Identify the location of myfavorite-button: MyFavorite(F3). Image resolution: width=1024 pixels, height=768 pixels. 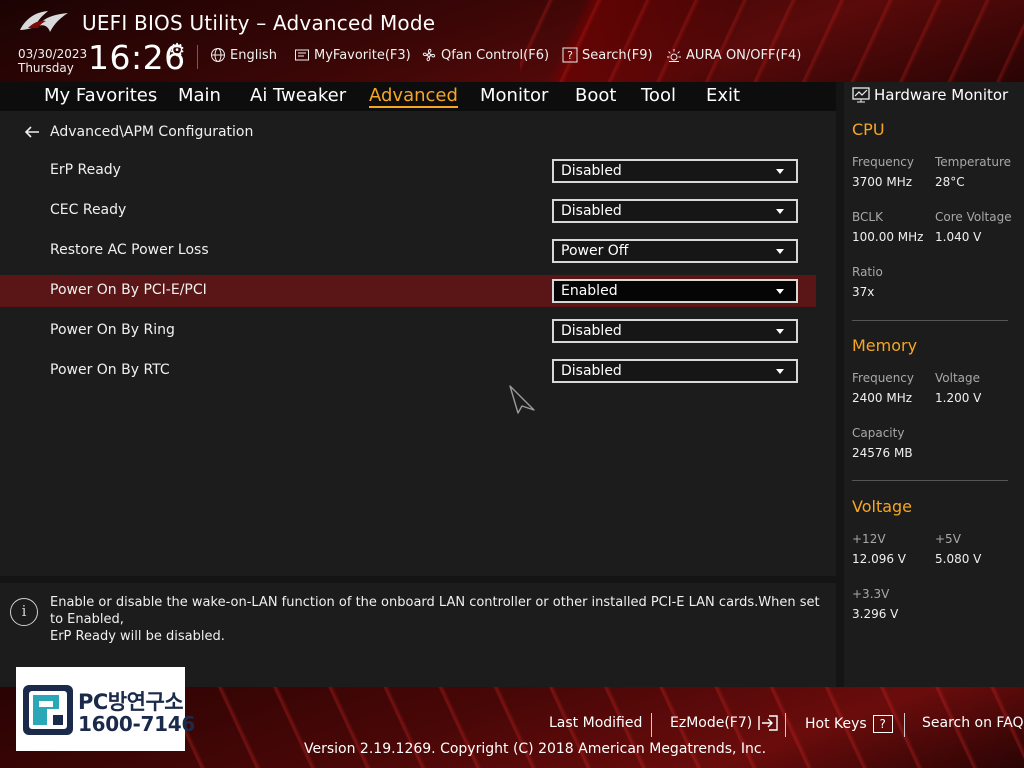
(352, 55).